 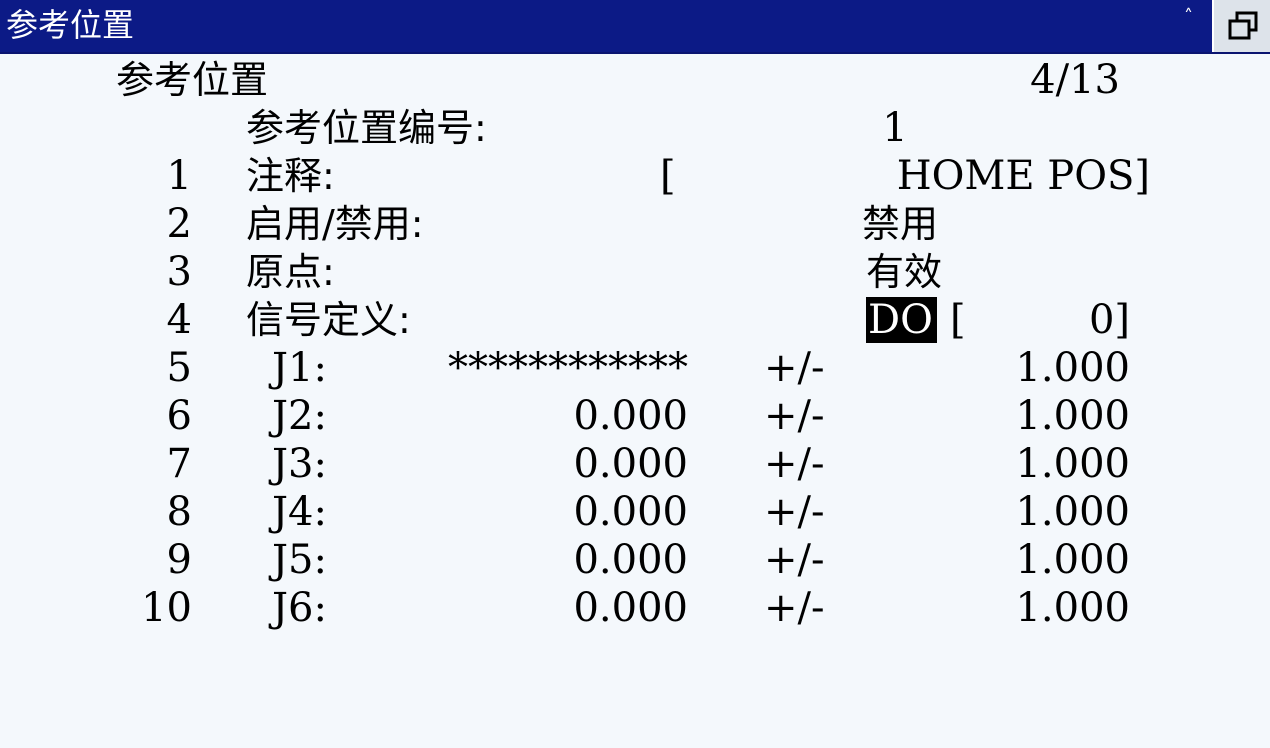 What do you see at coordinates (794, 608) in the screenshot?
I see `tolerance-sign-j6: +/-` at bounding box center [794, 608].